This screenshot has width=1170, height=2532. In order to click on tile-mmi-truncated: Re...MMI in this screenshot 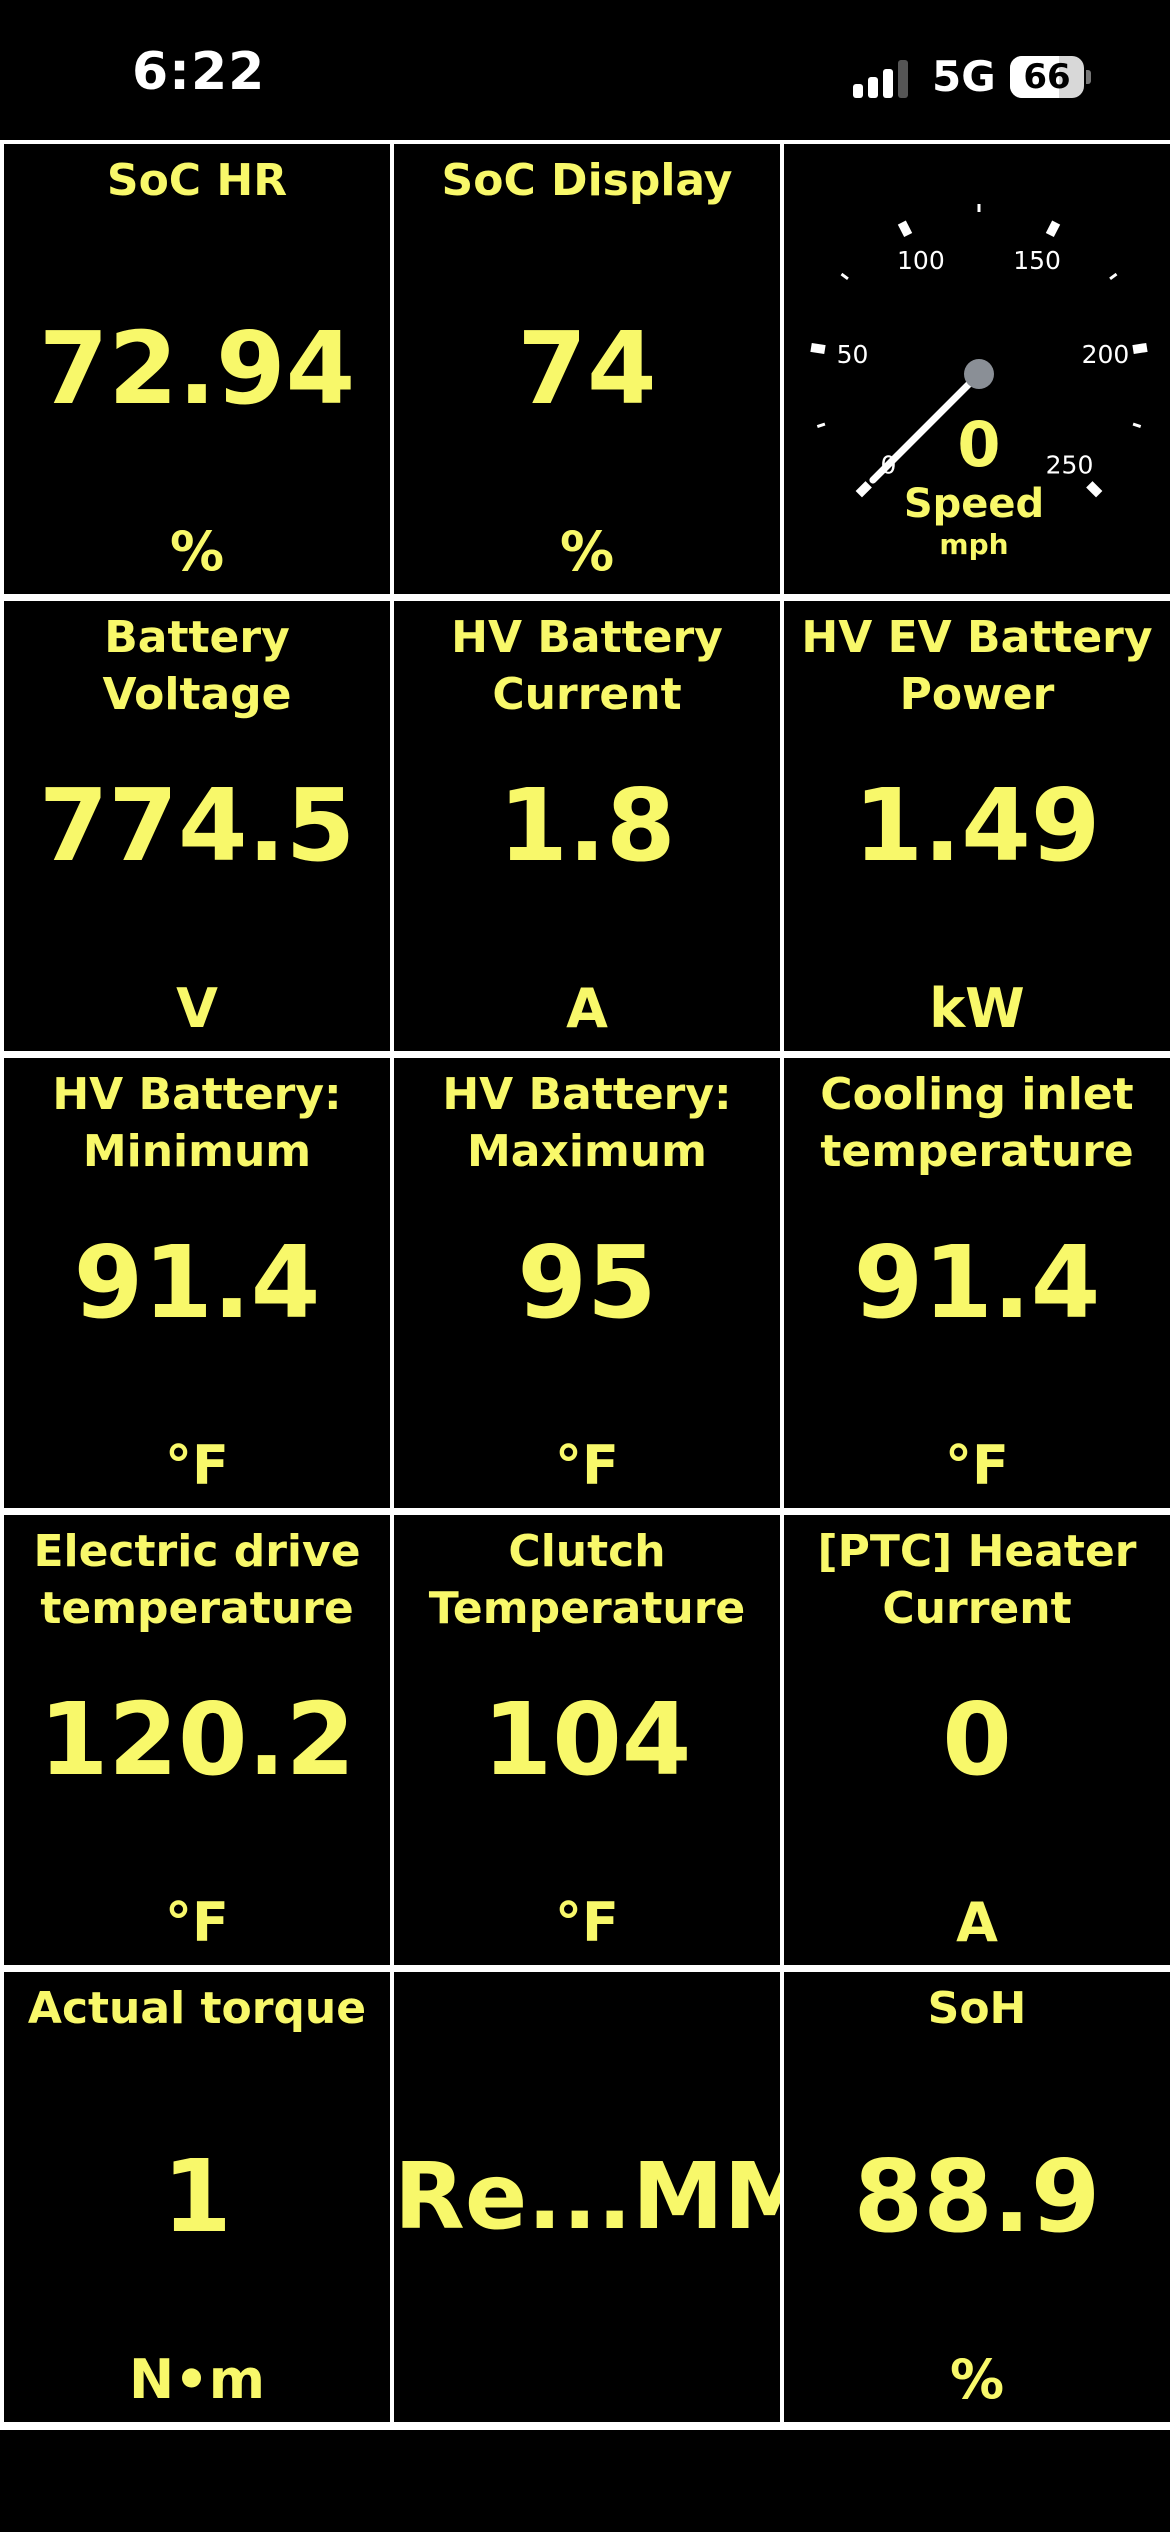, I will do `click(587, 2197)`.